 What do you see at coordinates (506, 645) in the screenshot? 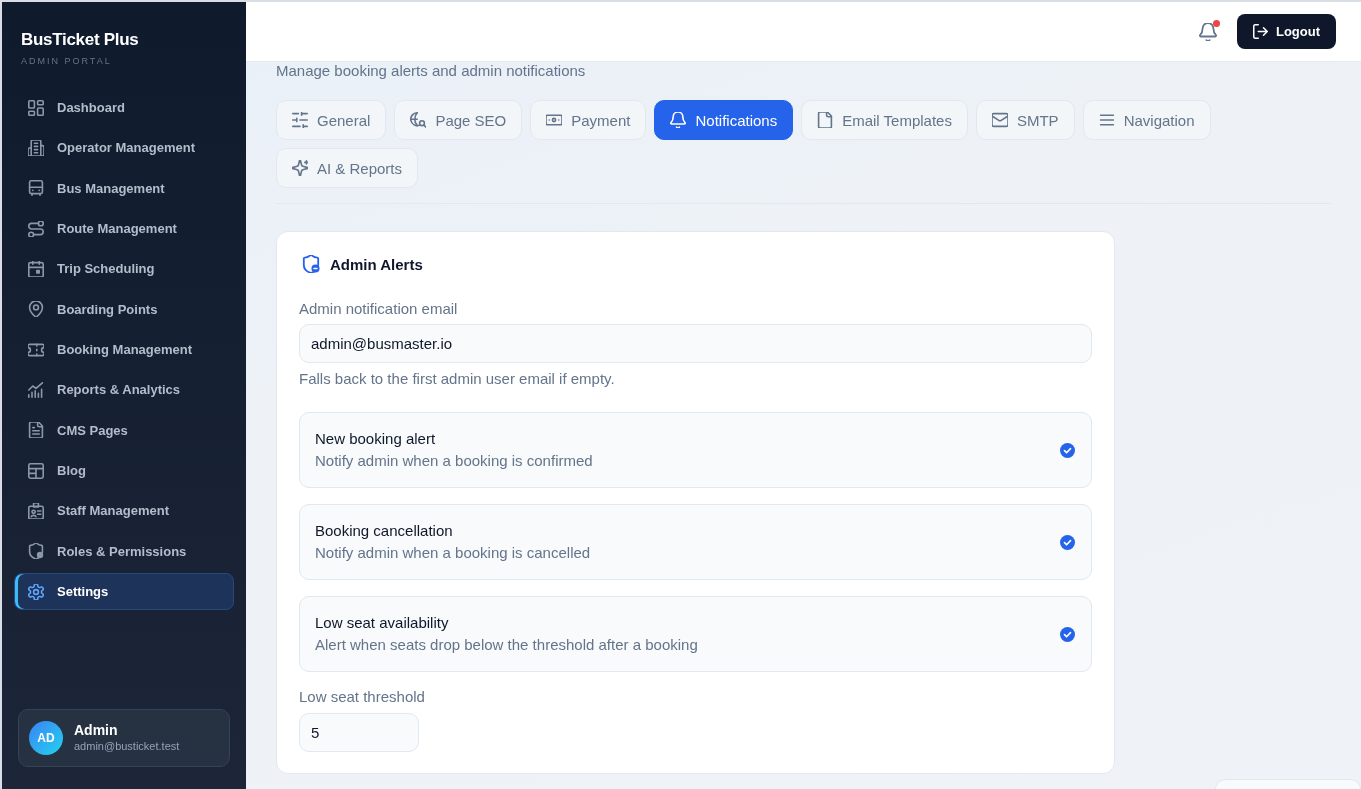
I see `option-description: Alert when seats drop below the threshold after a booking` at bounding box center [506, 645].